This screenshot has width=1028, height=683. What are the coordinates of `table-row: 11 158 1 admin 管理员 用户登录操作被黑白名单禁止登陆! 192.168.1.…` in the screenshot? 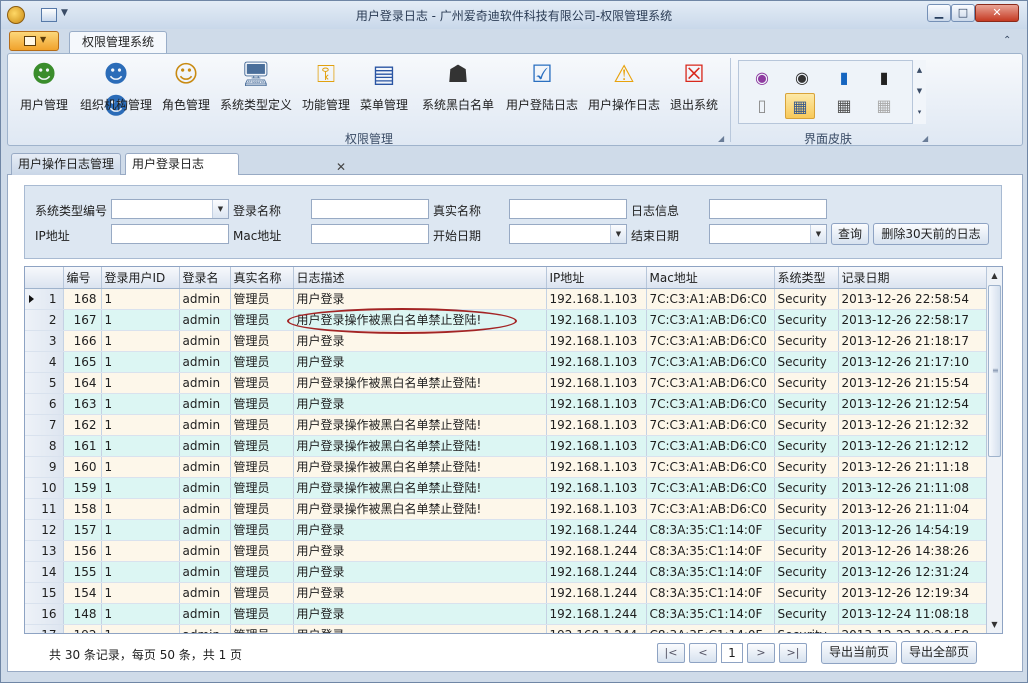 It's located at (506, 509).